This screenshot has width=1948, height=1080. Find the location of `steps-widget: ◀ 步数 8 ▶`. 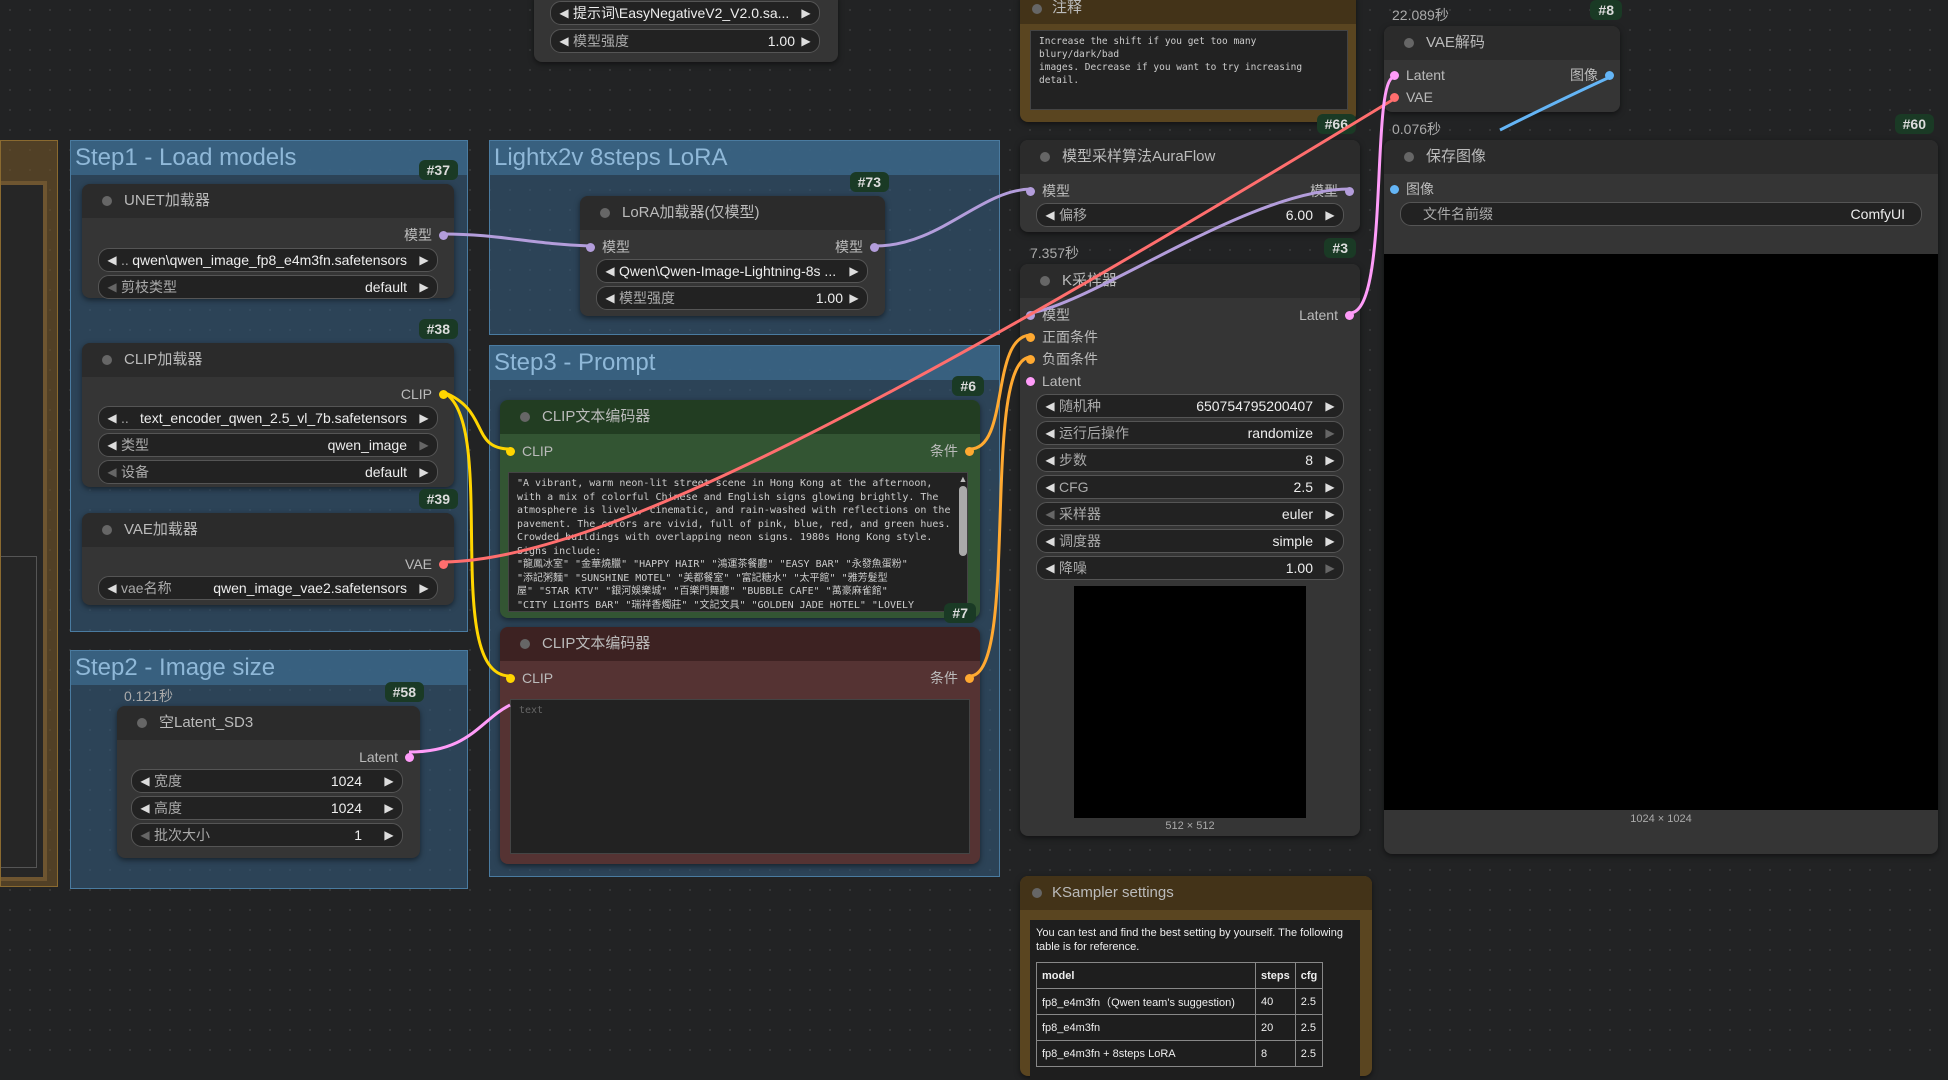

steps-widget: ◀ 步数 8 ▶ is located at coordinates (1190, 460).